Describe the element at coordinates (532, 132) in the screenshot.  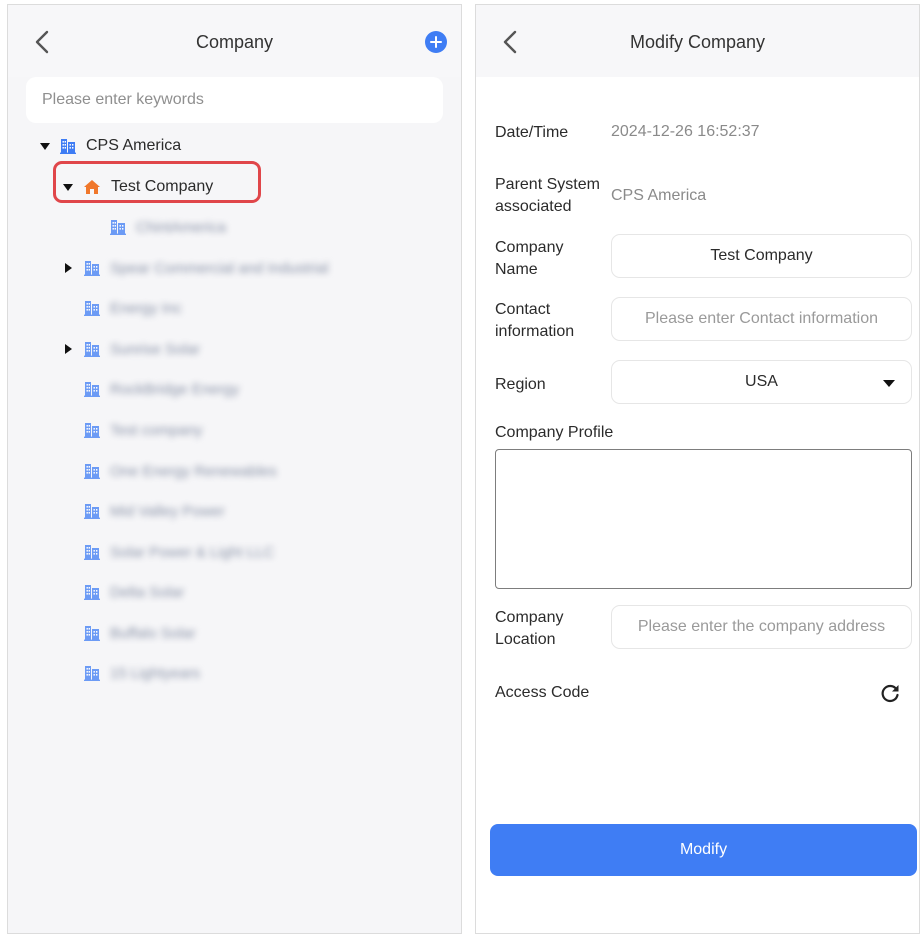
I see `date-time-label: Date/Time` at that location.